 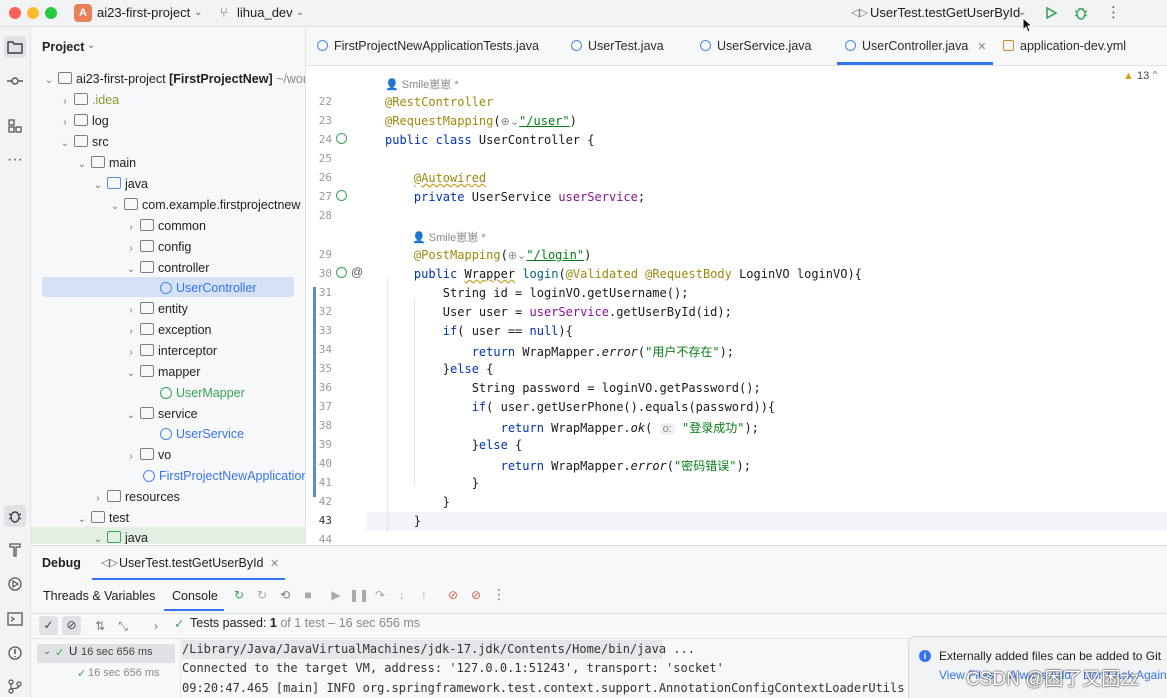 I want to click on step-into-icon: ↓, so click(x=402, y=595).